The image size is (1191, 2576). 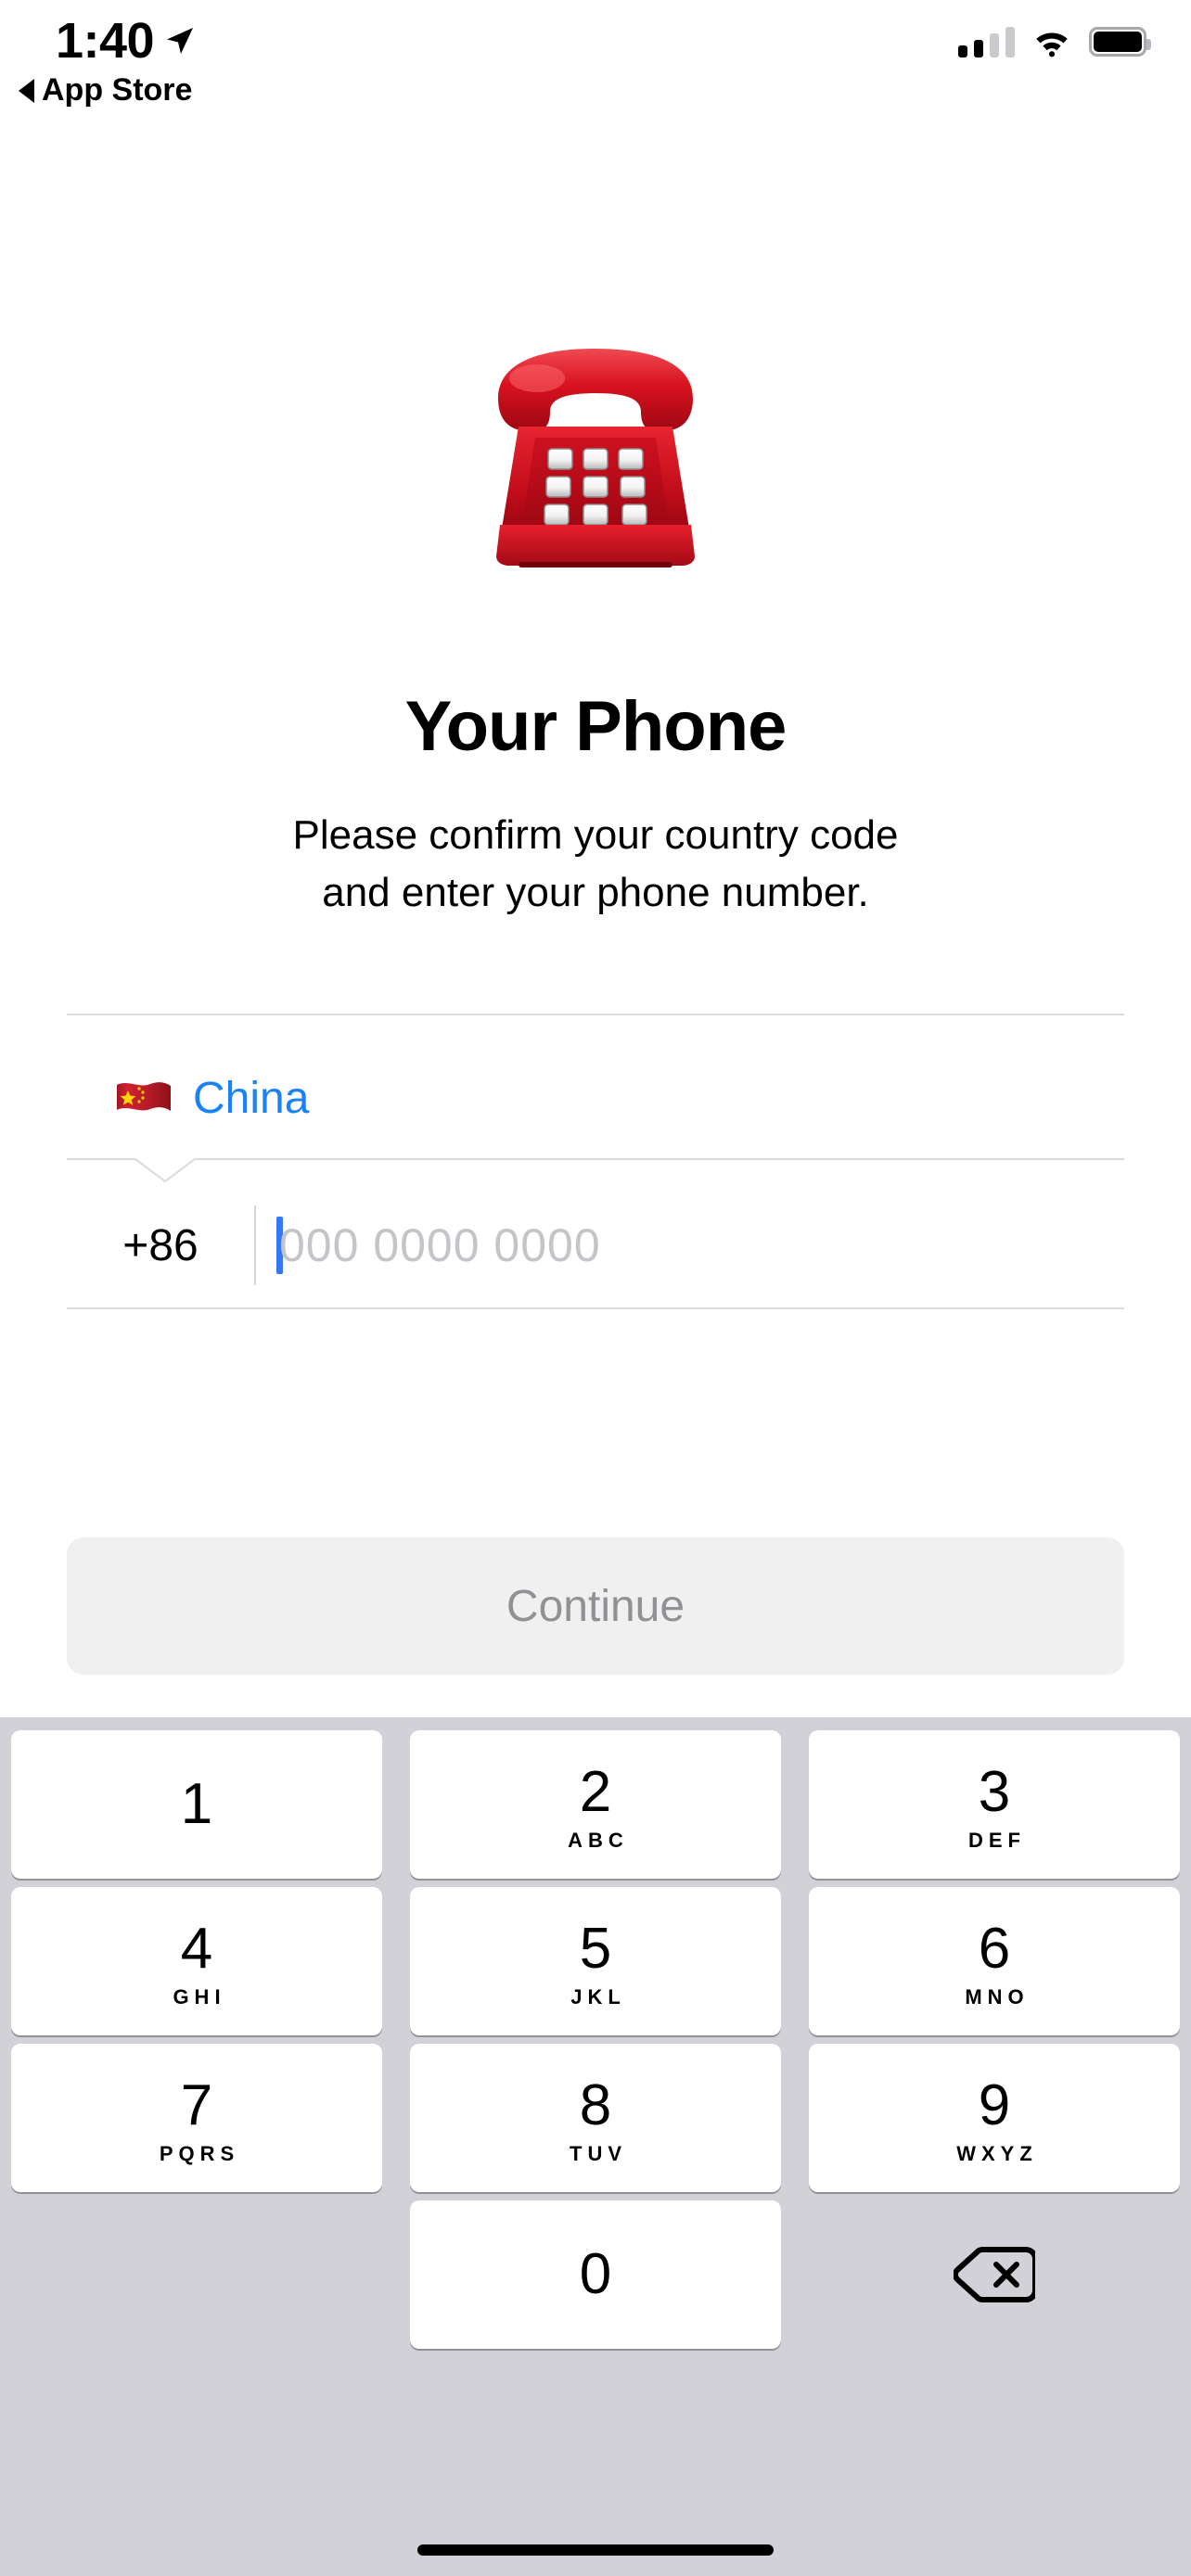 I want to click on keypad-key-8-letters: TUV, so click(x=598, y=2153).